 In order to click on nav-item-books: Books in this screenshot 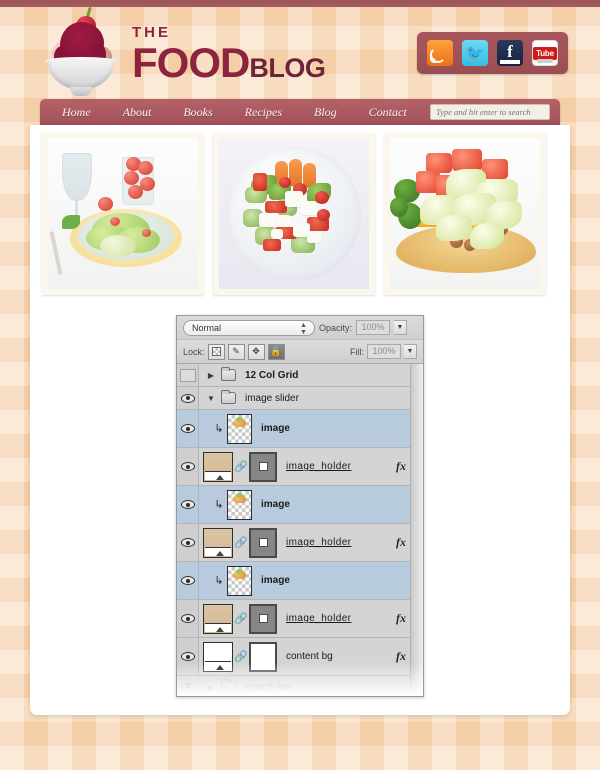, I will do `click(197, 112)`.